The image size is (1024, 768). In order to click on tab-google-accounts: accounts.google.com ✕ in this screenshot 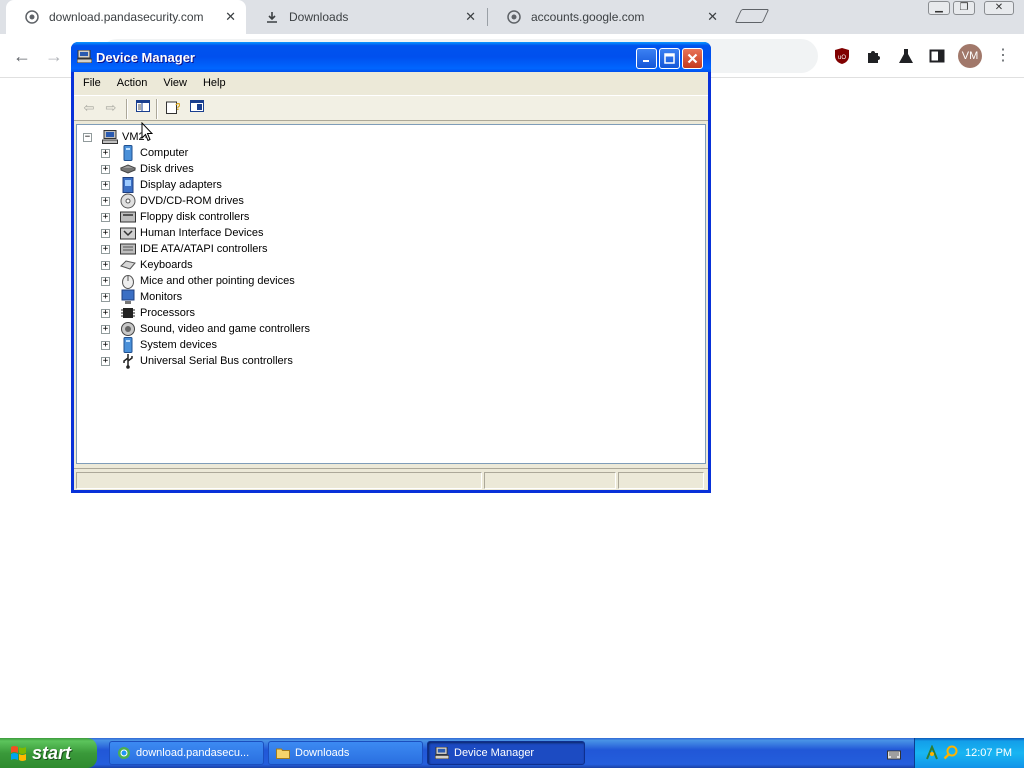, I will do `click(608, 17)`.